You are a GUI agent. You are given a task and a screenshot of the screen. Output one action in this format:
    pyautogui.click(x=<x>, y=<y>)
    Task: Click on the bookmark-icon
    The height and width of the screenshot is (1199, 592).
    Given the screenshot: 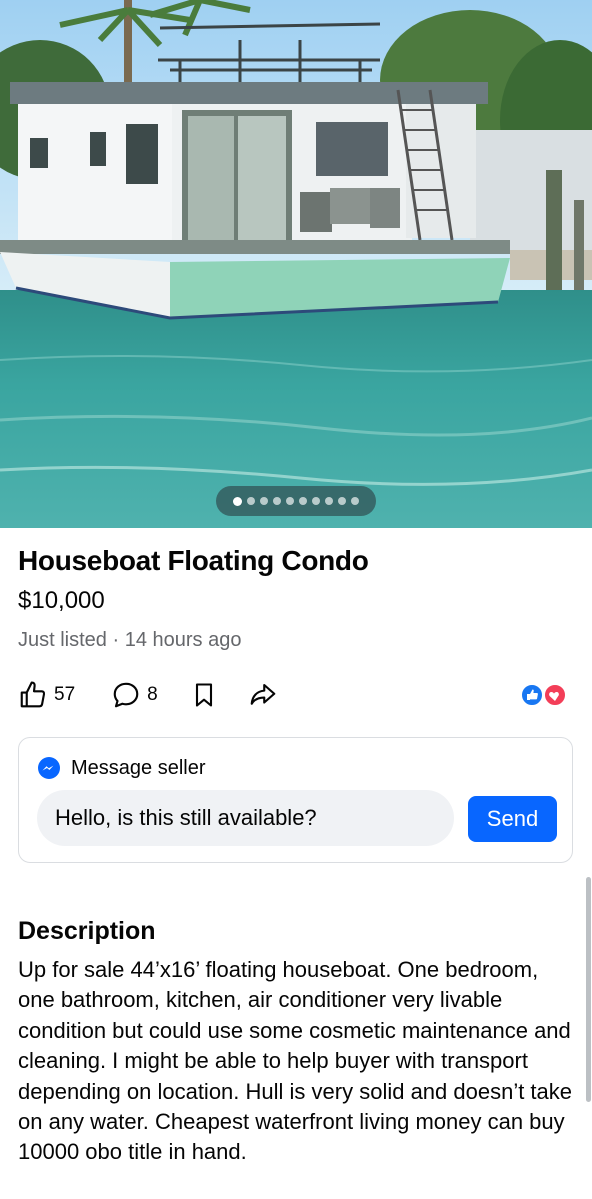 What is the action you would take?
    pyautogui.click(x=203, y=695)
    